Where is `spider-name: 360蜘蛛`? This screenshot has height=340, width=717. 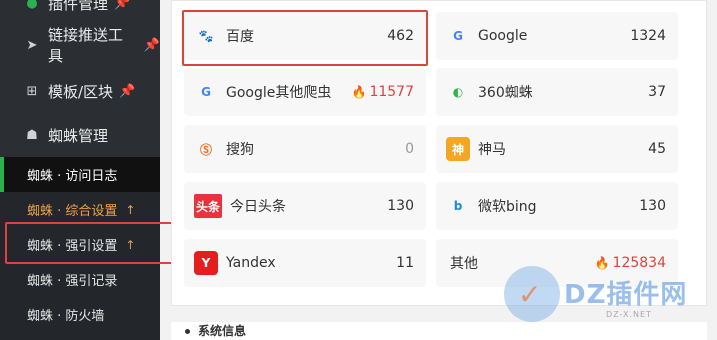 spider-name: 360蜘蛛 is located at coordinates (505, 93).